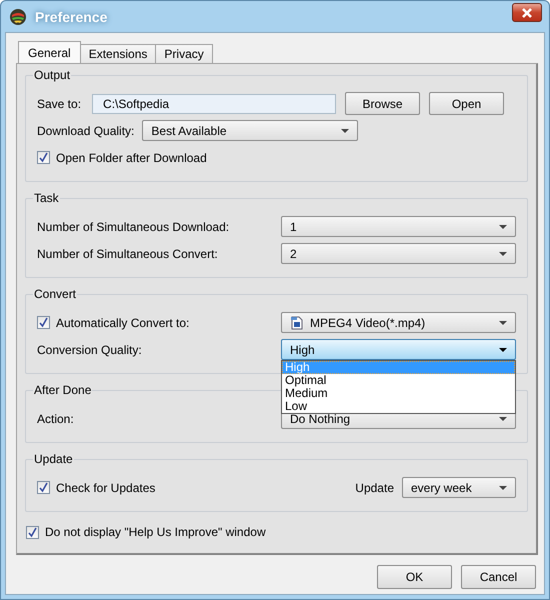 The width and height of the screenshot is (550, 600). What do you see at coordinates (46, 198) in the screenshot?
I see `group-title: Task` at bounding box center [46, 198].